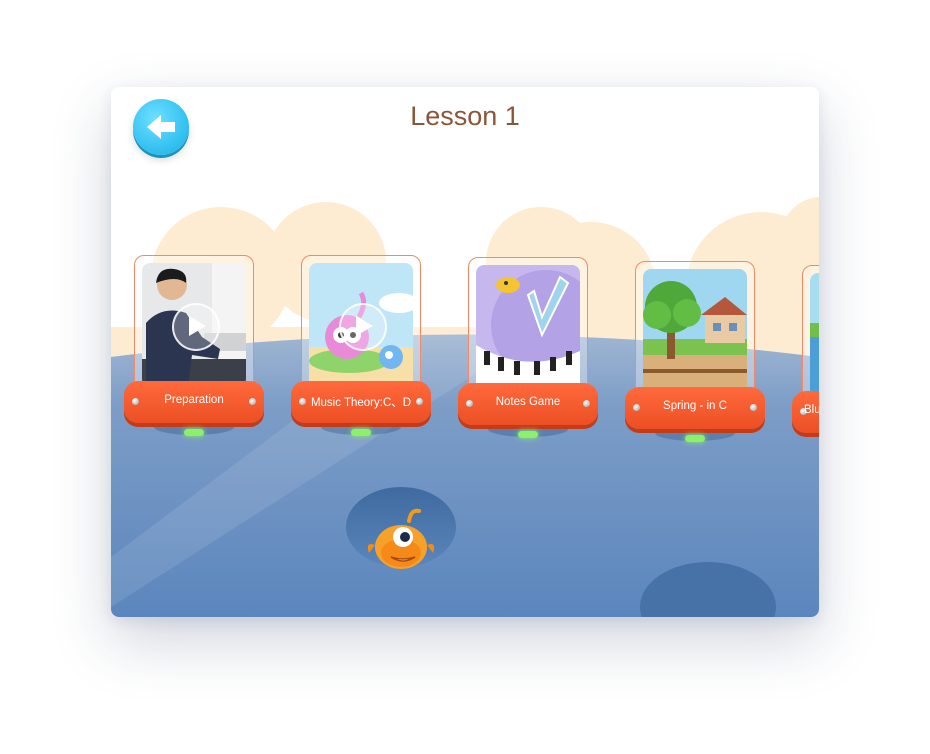 This screenshot has height=754, width=930. I want to click on thumbnail-cartoon-notes, so click(361, 325).